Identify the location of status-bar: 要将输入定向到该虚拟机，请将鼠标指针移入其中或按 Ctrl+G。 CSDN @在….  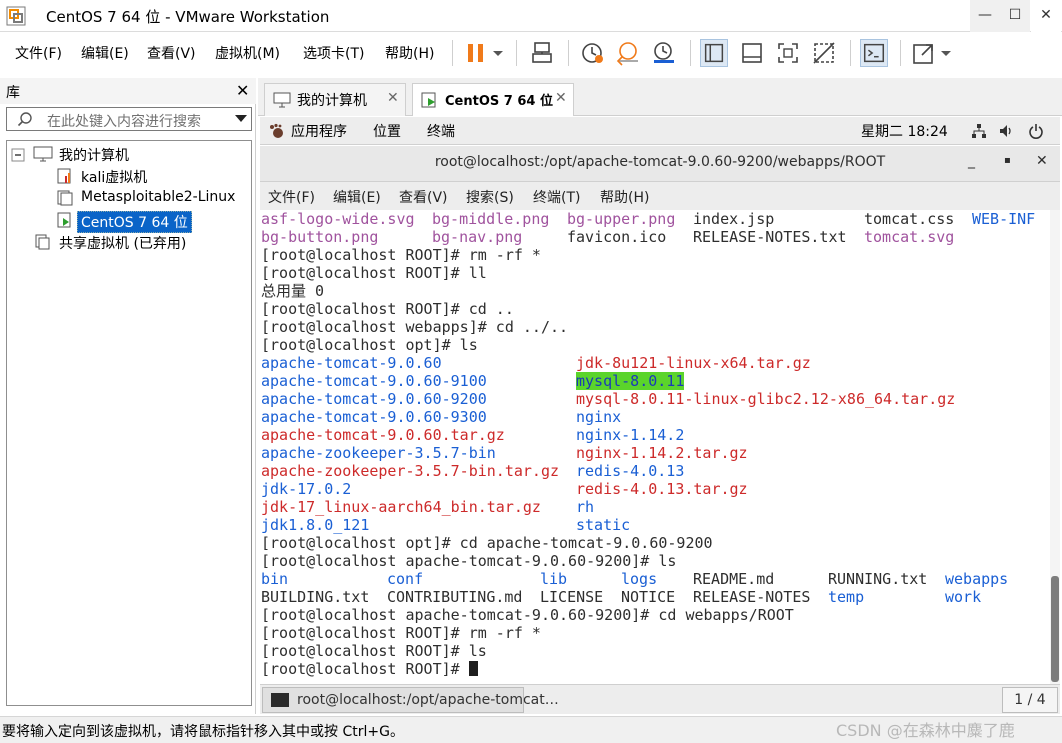
(531, 729).